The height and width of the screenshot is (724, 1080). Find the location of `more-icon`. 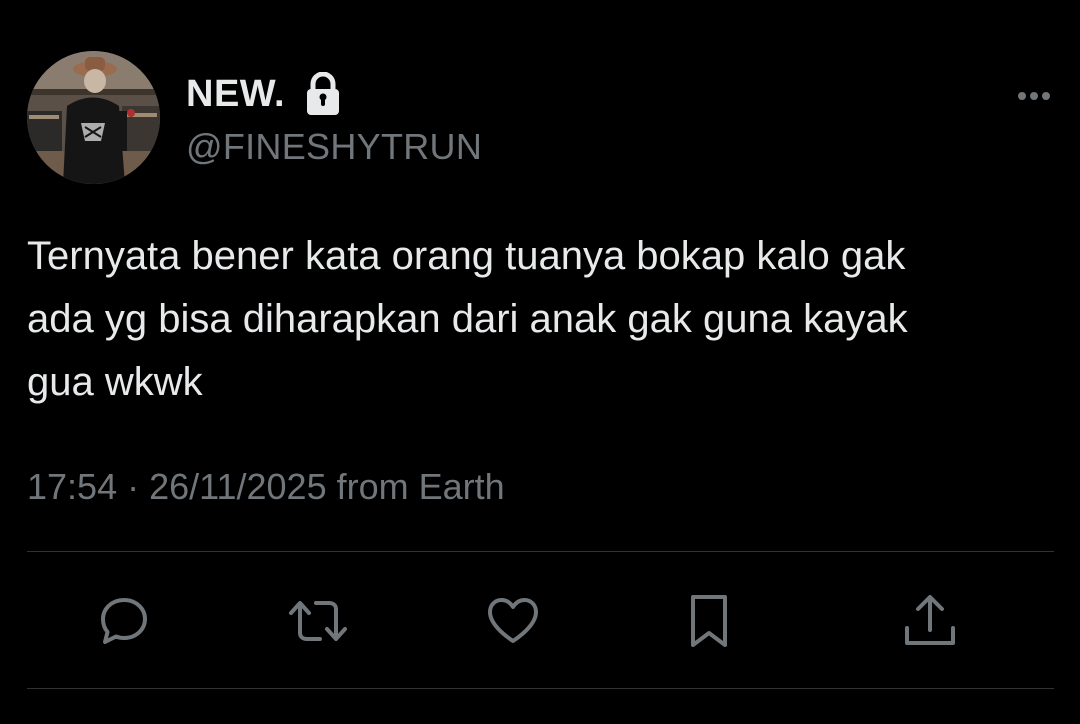

more-icon is located at coordinates (1034, 96).